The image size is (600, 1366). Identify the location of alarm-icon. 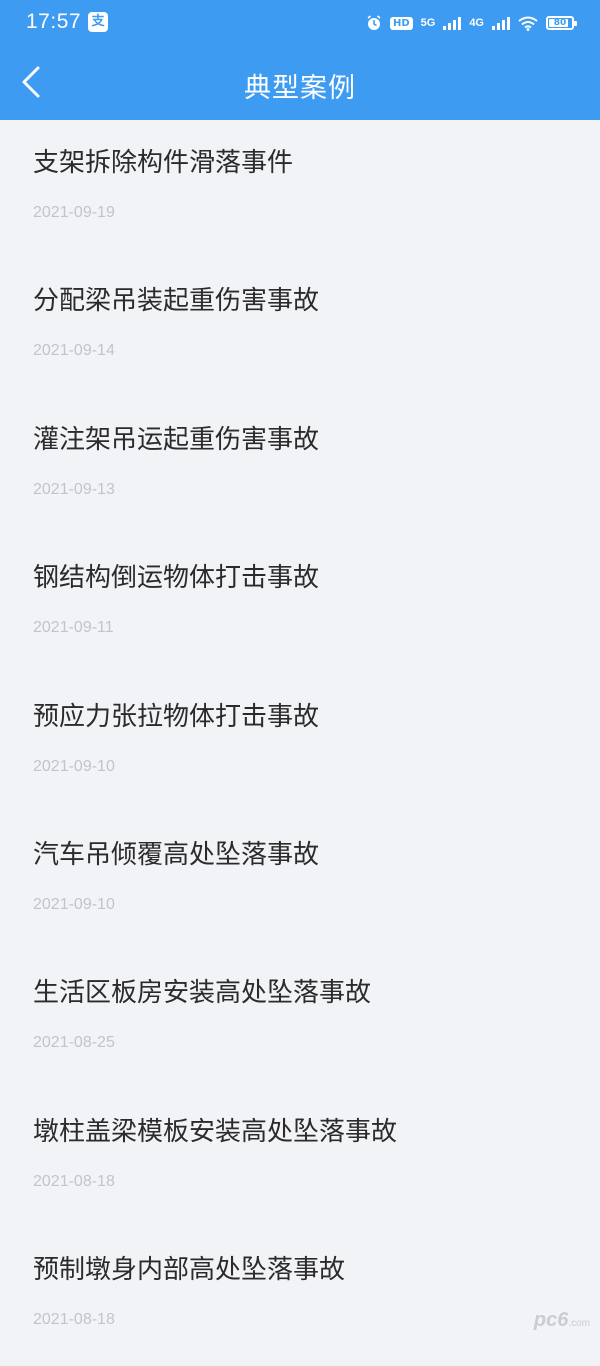
(374, 22).